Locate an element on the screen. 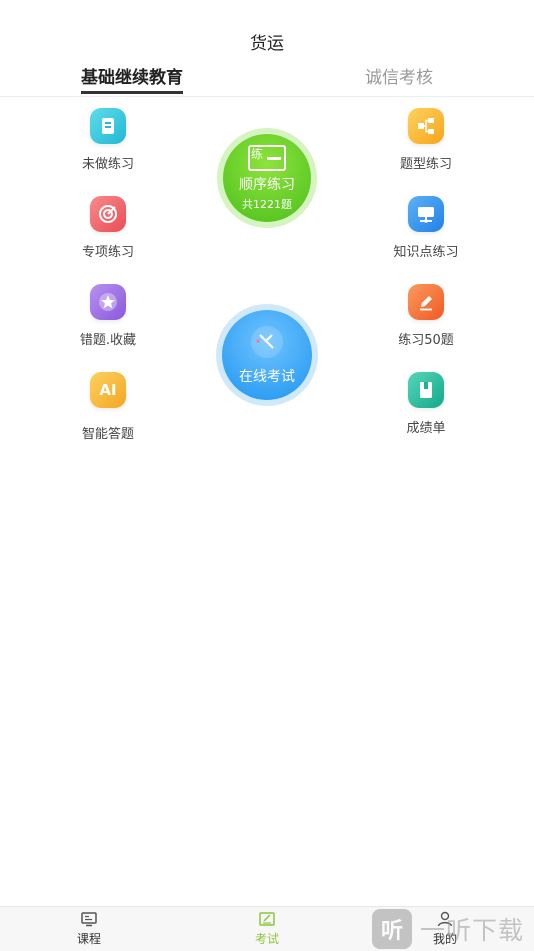 The height and width of the screenshot is (951, 534). mistakes-favorites-button: 错题.收藏 is located at coordinates (108, 316).